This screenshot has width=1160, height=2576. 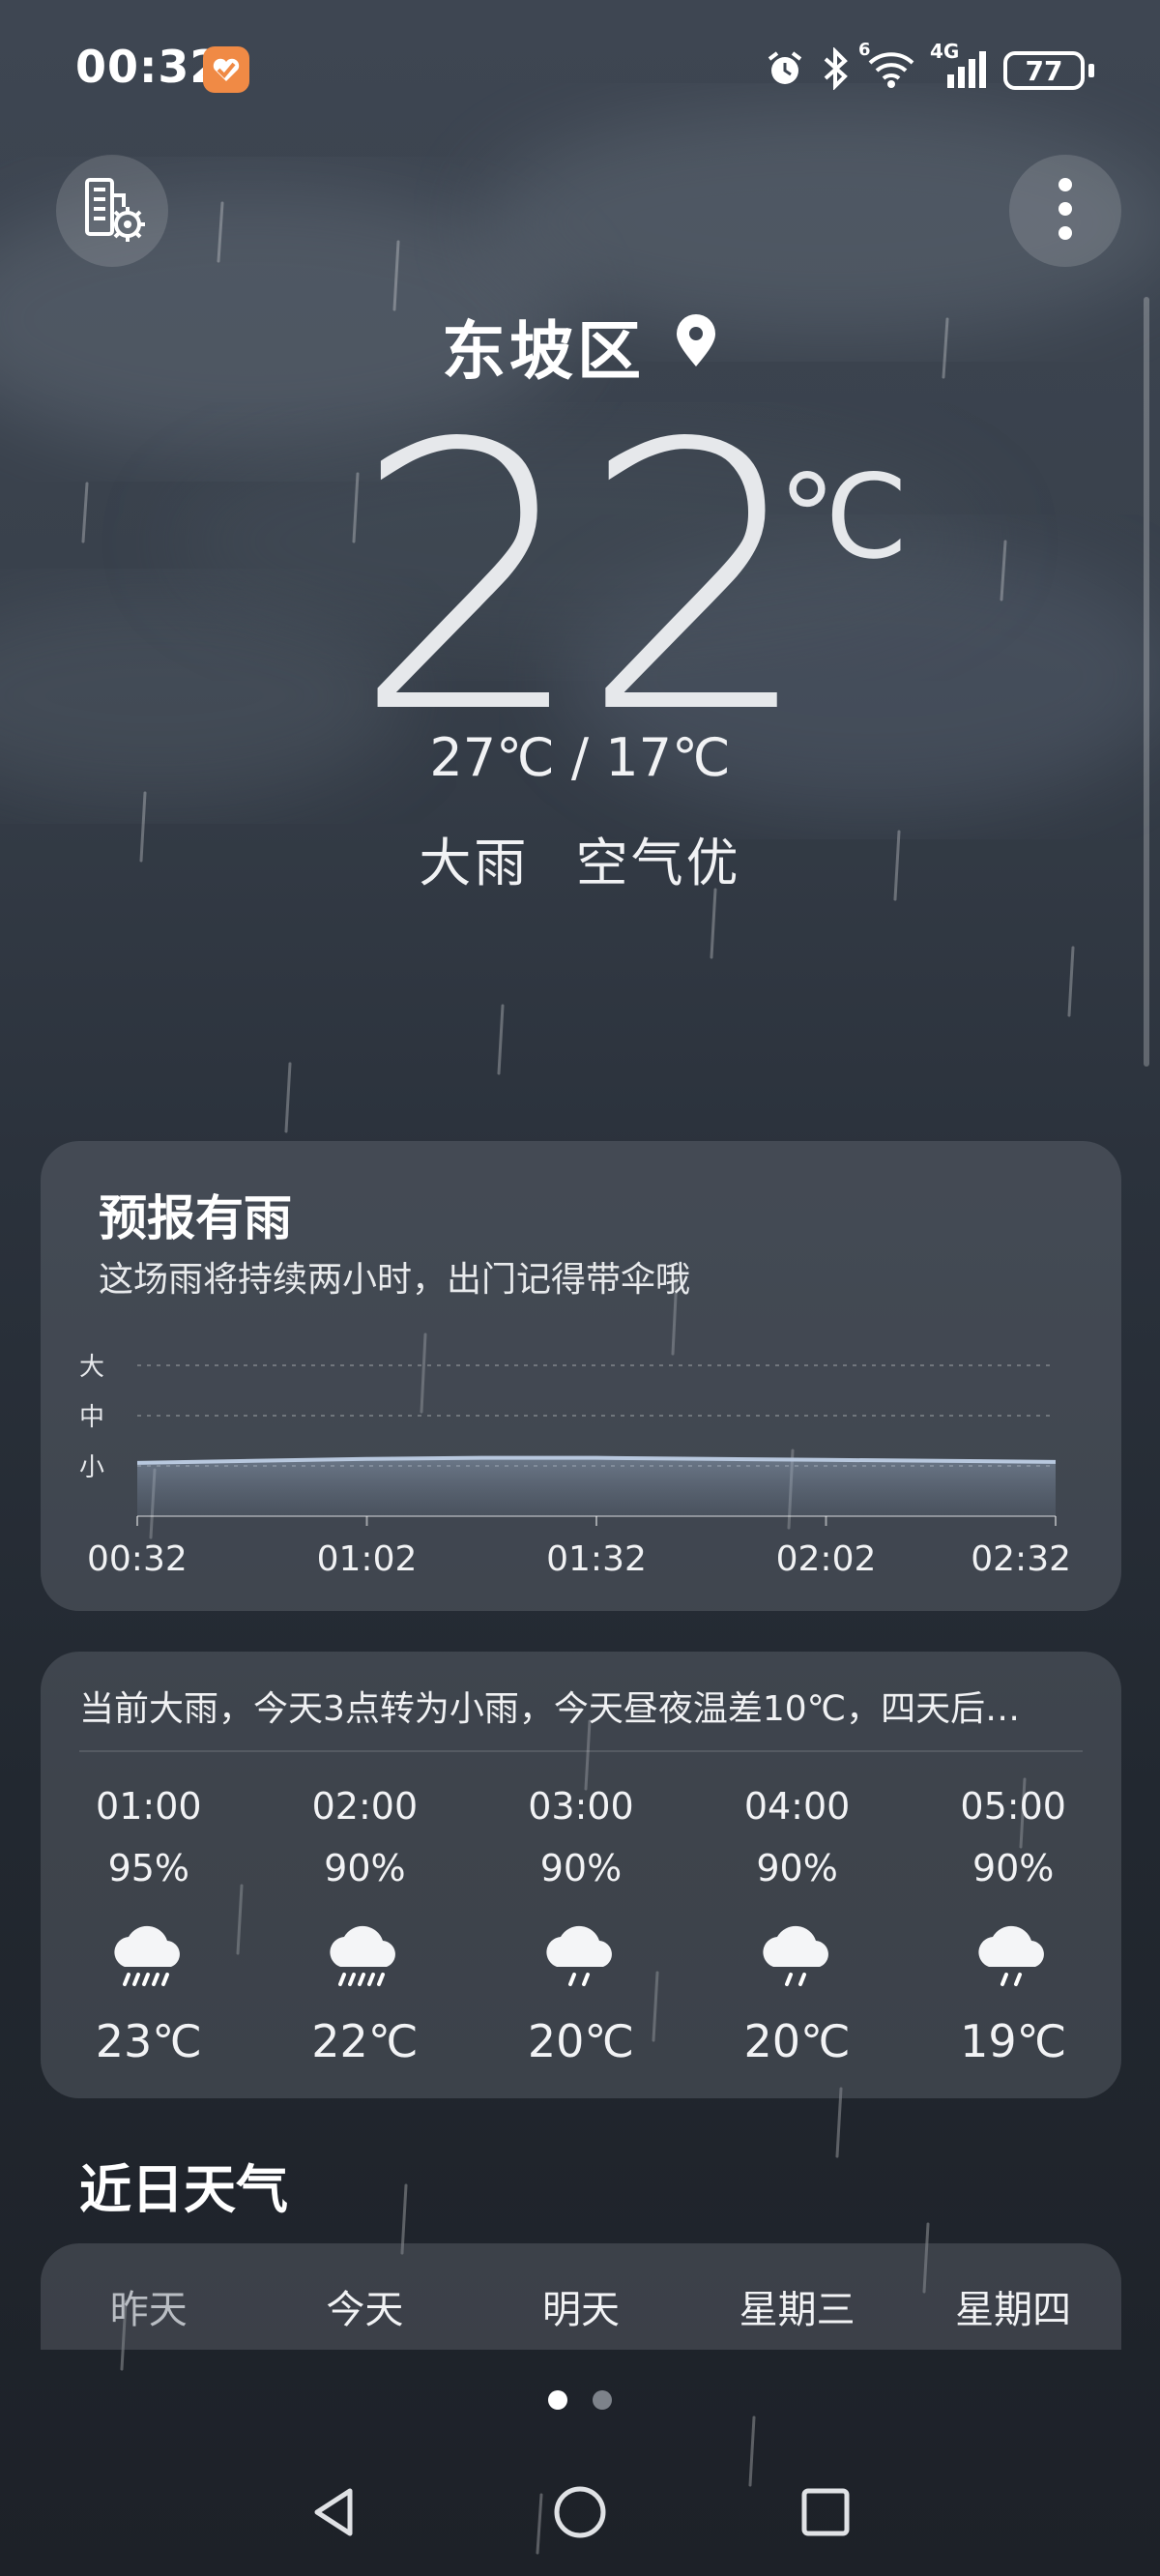 I want to click on hourly-item: 05:00 90% 19℃, so click(x=1013, y=1922).